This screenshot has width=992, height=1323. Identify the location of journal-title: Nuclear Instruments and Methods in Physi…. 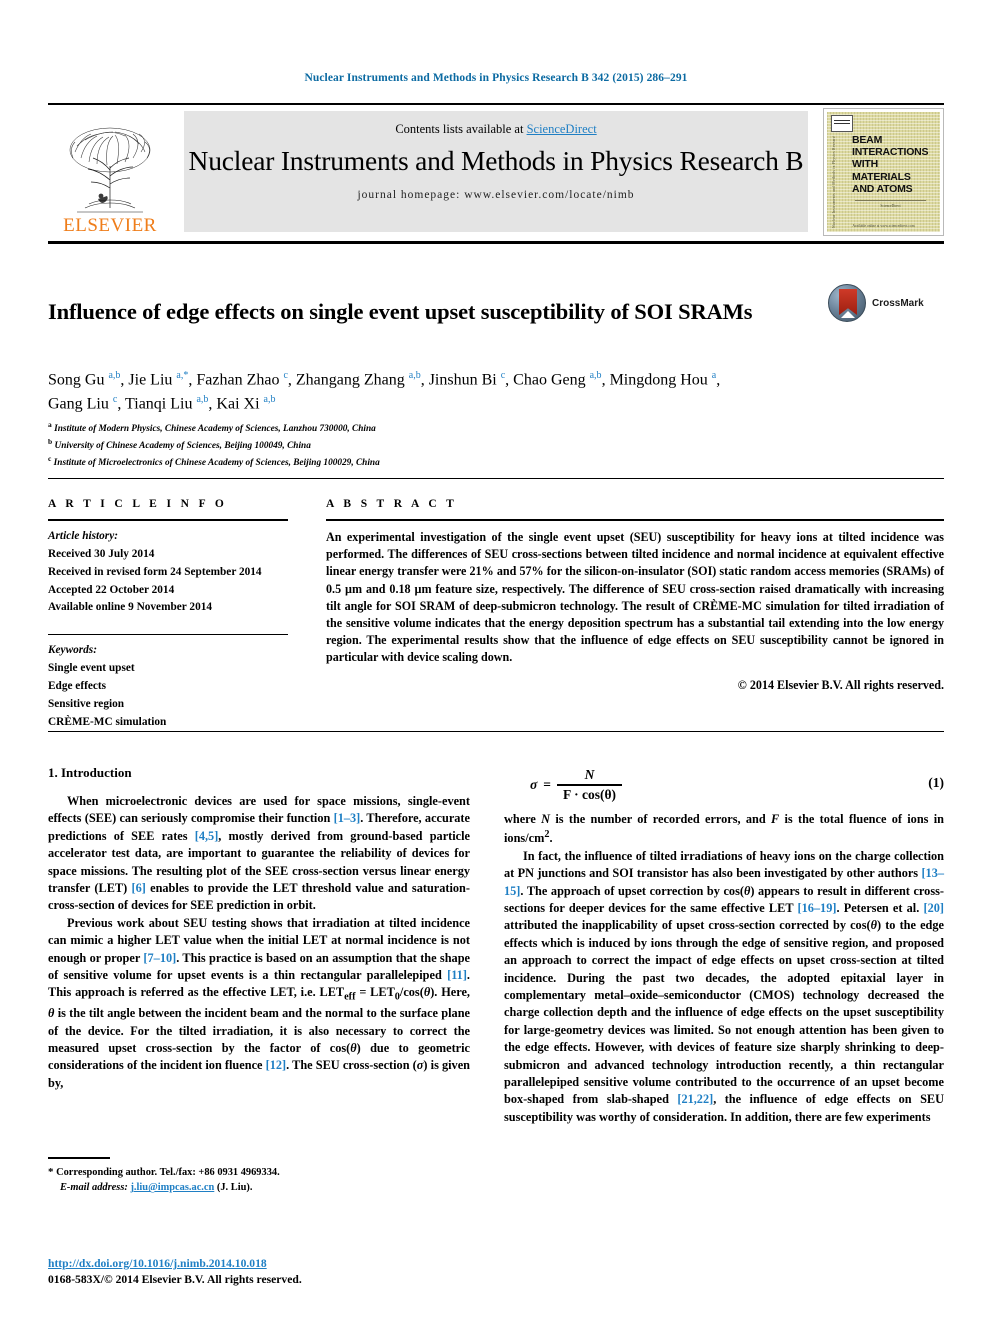
(496, 160).